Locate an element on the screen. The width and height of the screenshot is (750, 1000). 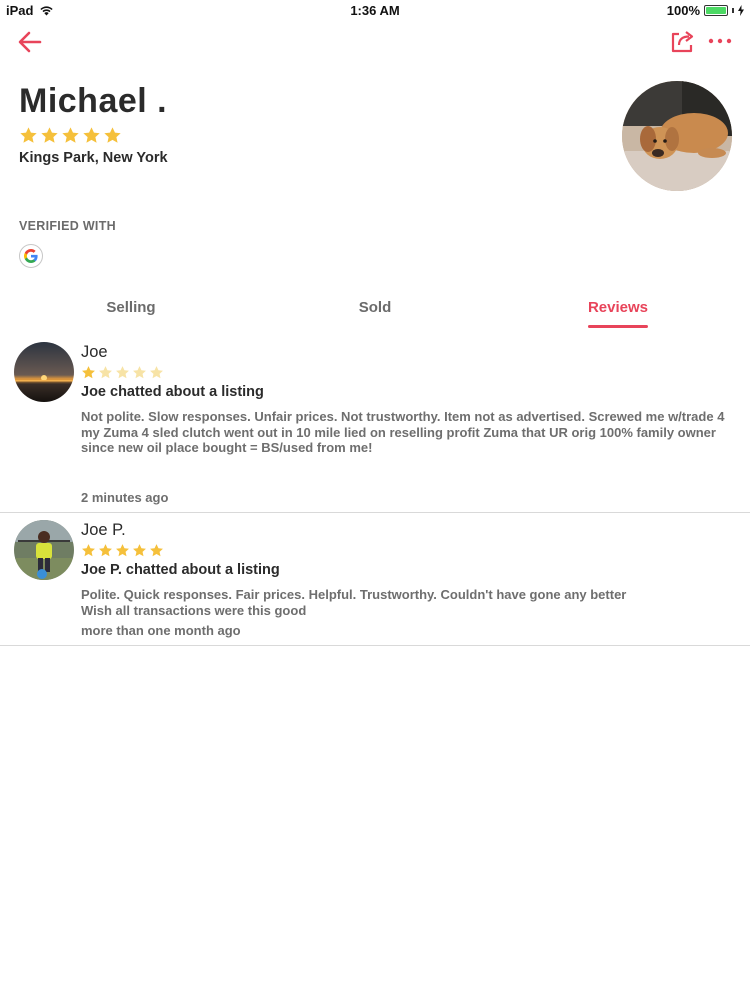
profile-tabs: Selling Sold Reviews is located at coordinates (375, 310).